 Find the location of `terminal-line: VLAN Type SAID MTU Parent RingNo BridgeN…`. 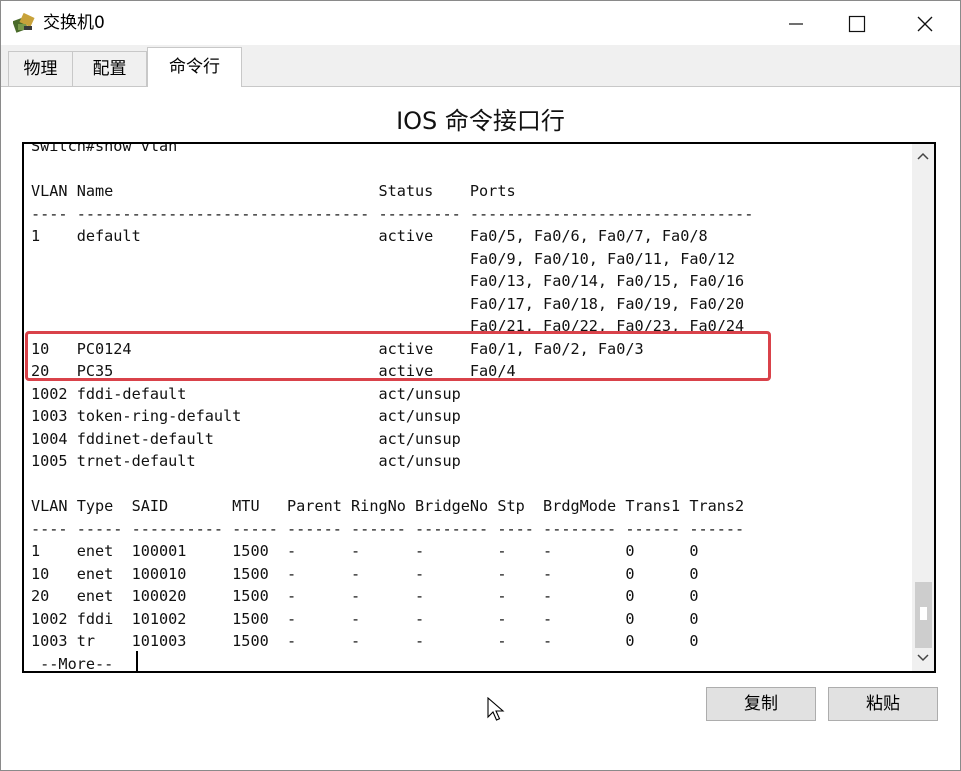

terminal-line: VLAN Type SAID MTU Parent RingNo BridgeN… is located at coordinates (388, 506).